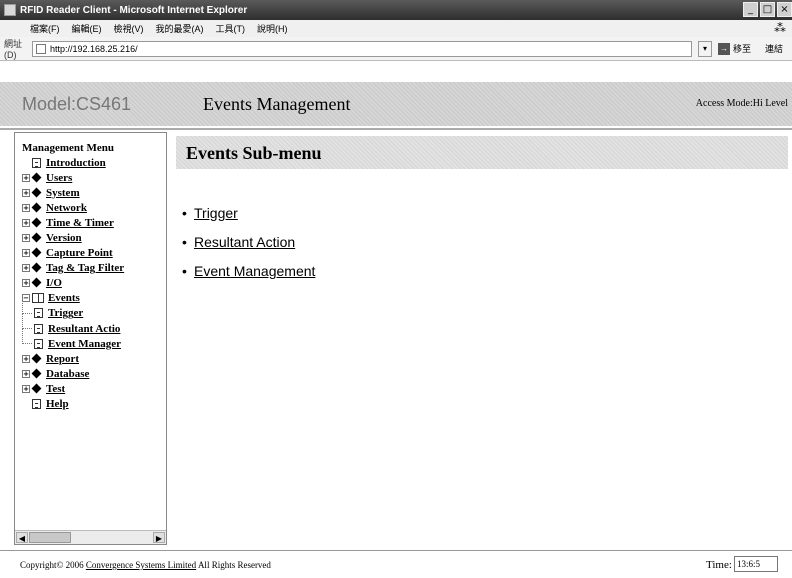  I want to click on sidebar-item-label: Introduction, so click(76, 163).